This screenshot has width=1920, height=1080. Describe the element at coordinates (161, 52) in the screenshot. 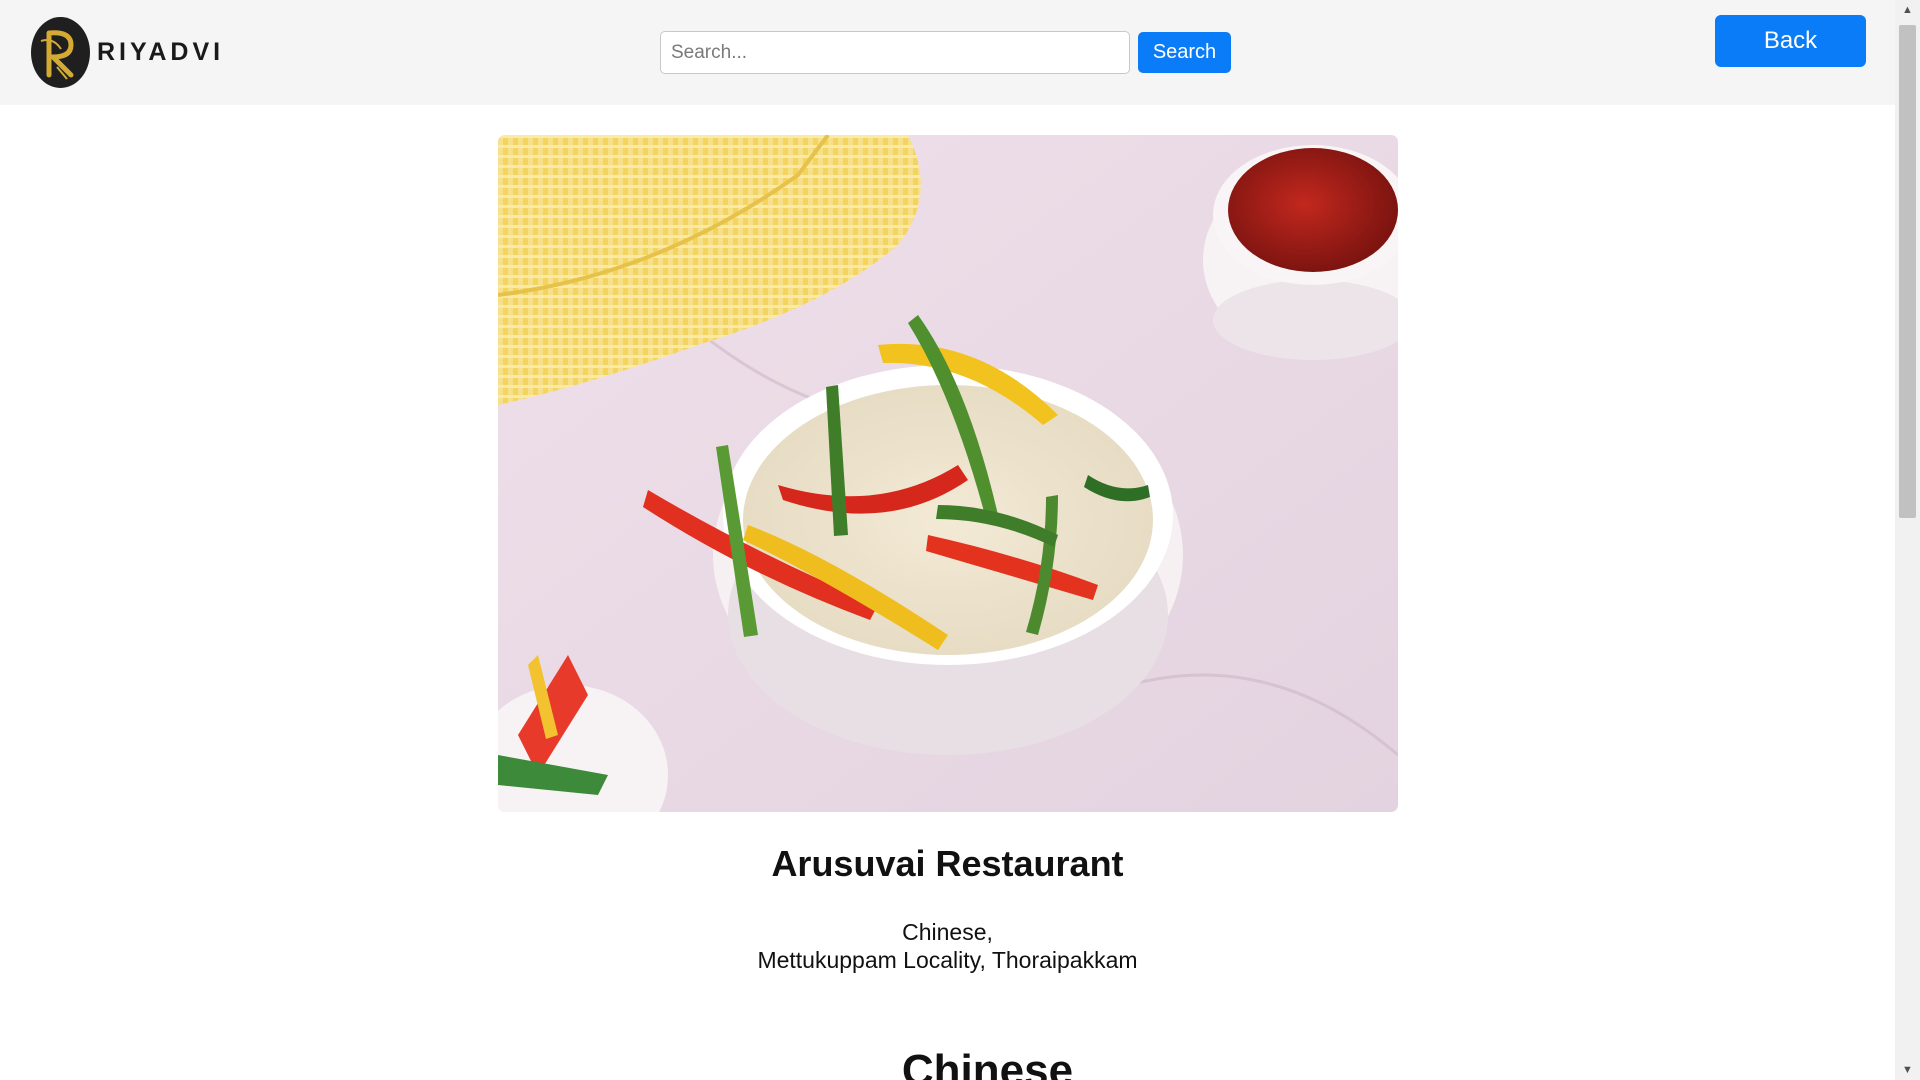

I see `brand-name: RIYADVI` at that location.